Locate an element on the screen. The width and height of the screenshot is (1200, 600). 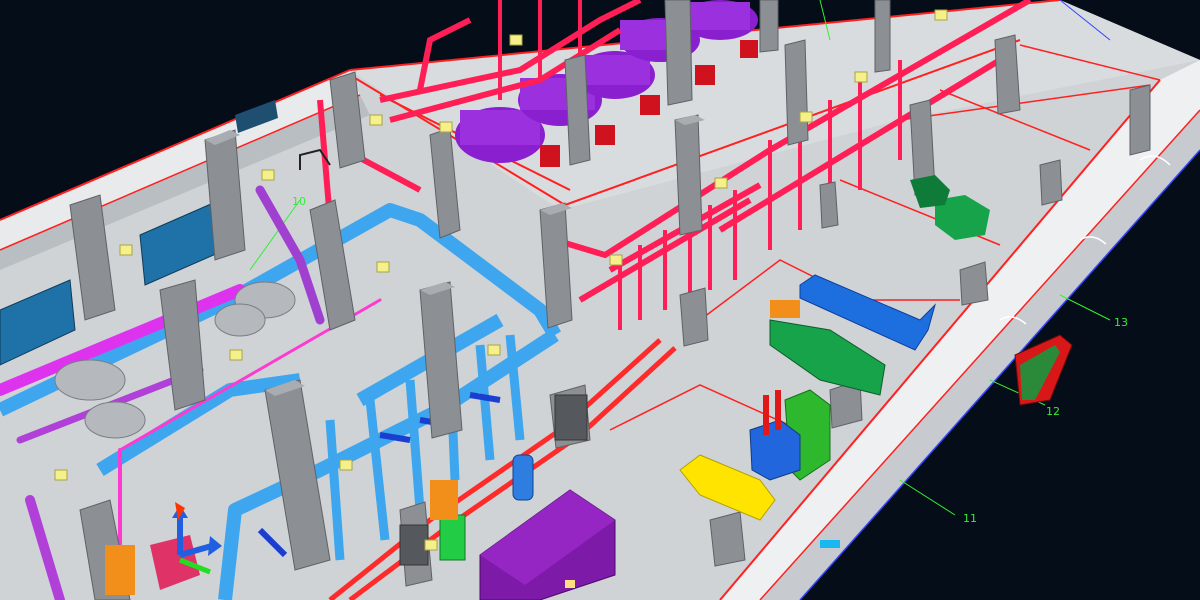
gridline-label-13: 13 is located at coordinates (1121, 322).